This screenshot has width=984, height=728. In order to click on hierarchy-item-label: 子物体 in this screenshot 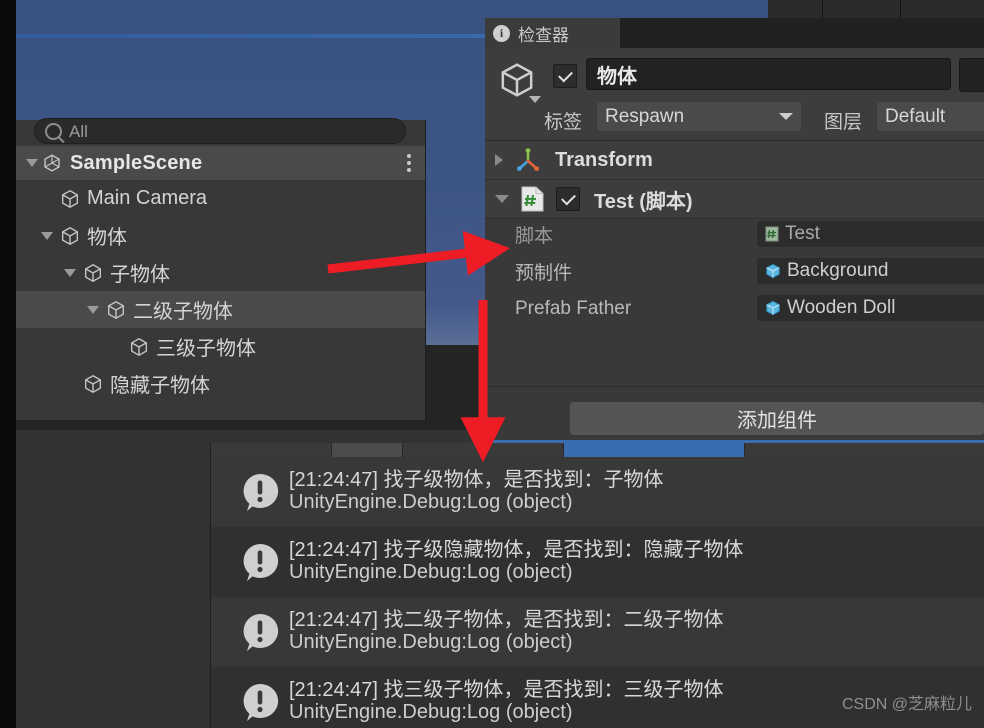, I will do `click(140, 275)`.